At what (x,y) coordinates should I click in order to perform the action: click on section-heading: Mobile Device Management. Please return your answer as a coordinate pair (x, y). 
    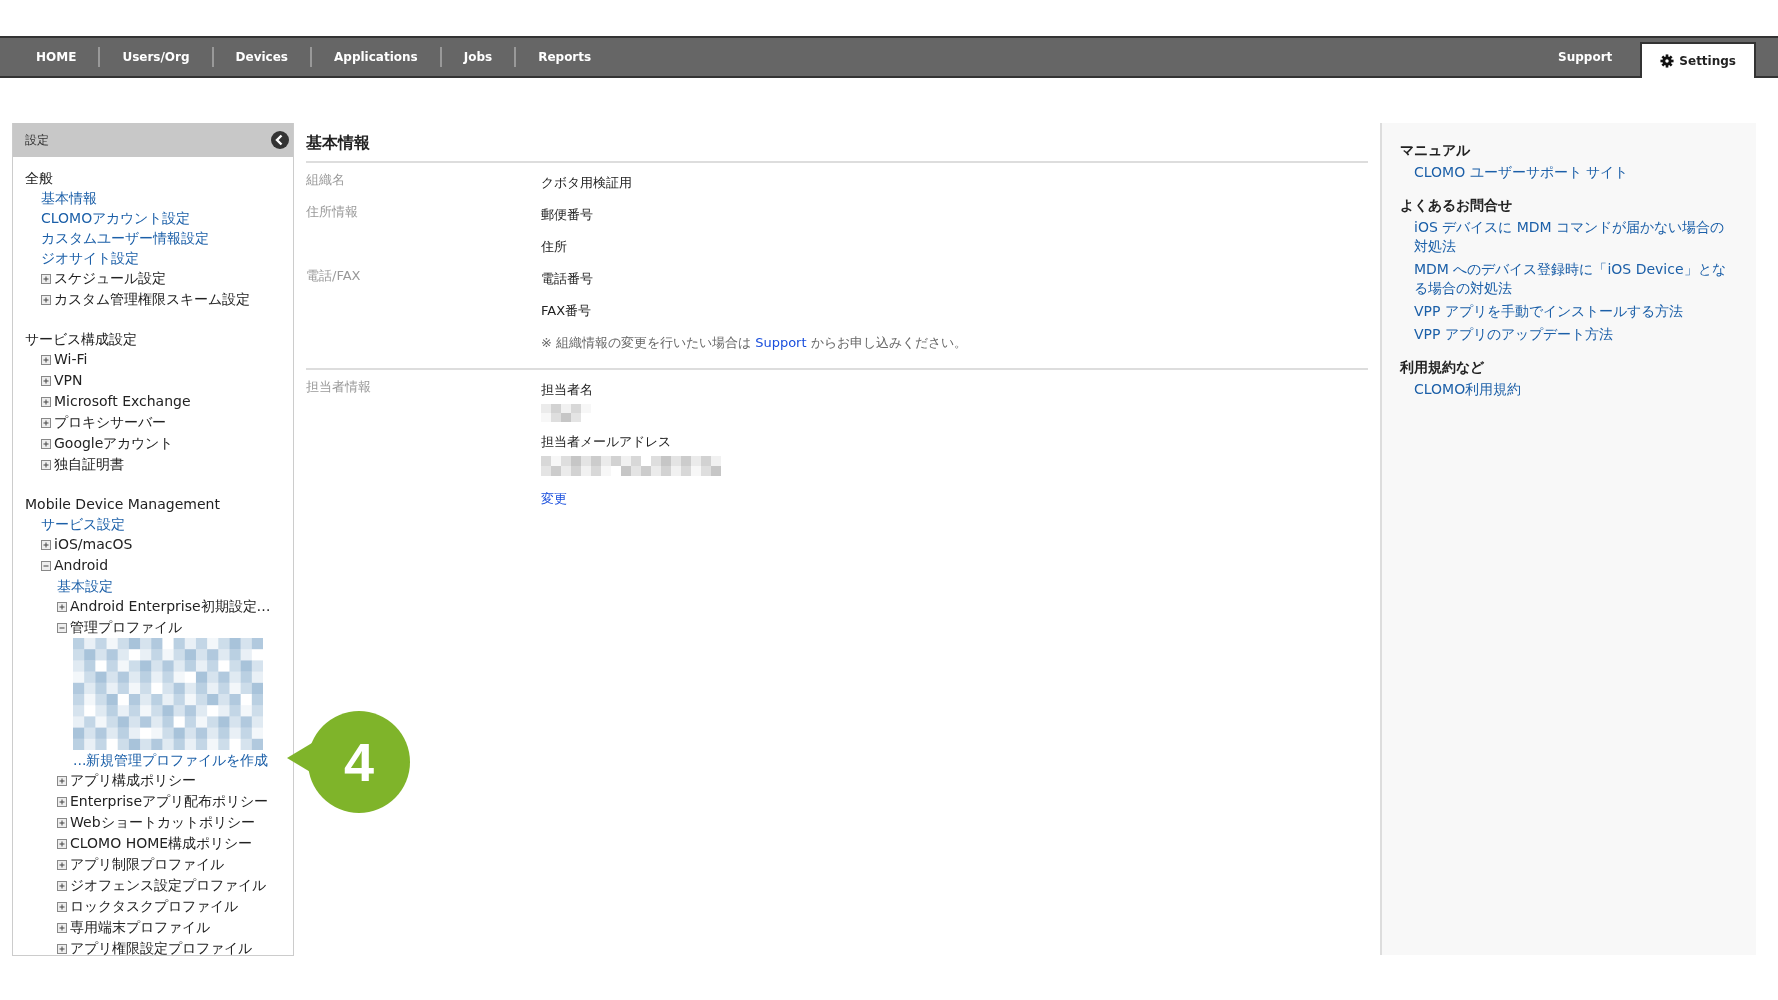
    Looking at the image, I should click on (123, 504).